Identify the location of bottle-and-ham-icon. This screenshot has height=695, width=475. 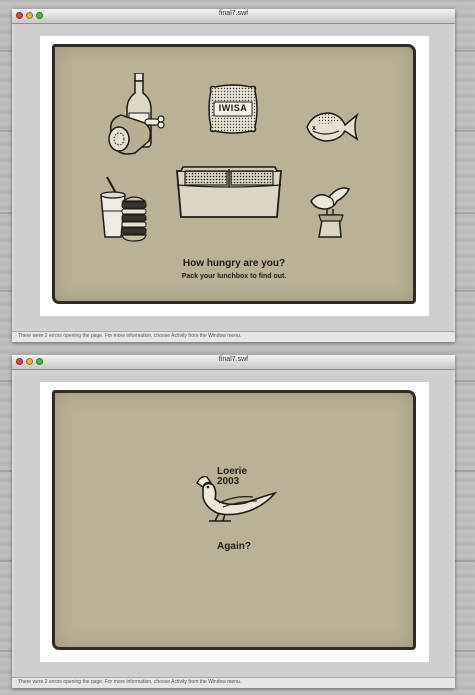
(137, 116).